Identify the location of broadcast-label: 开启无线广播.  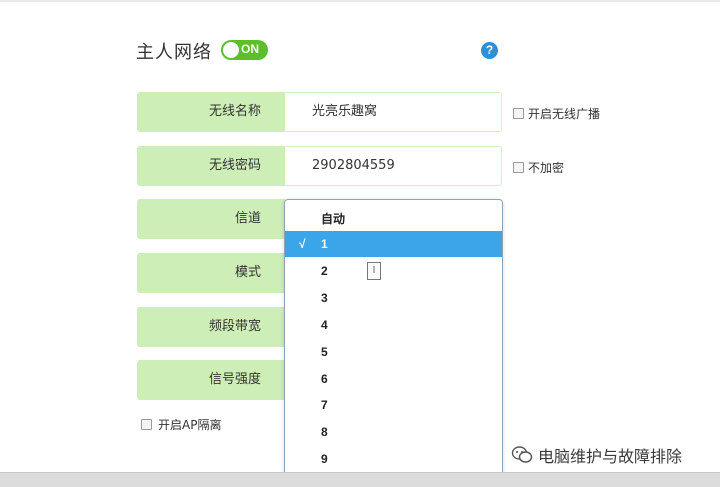
(564, 114).